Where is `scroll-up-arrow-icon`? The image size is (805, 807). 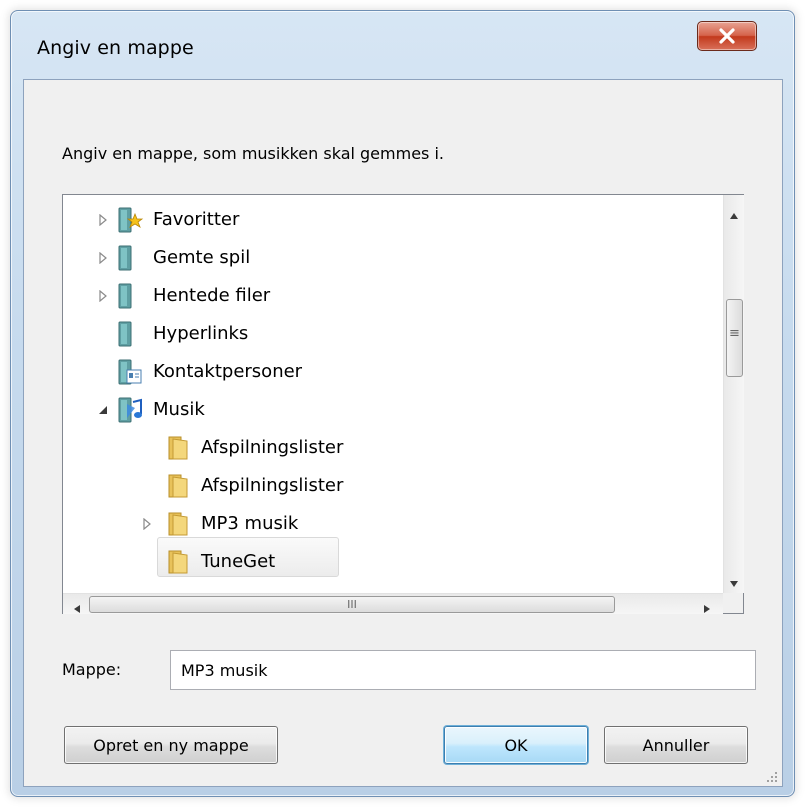
scroll-up-arrow-icon is located at coordinates (734, 214).